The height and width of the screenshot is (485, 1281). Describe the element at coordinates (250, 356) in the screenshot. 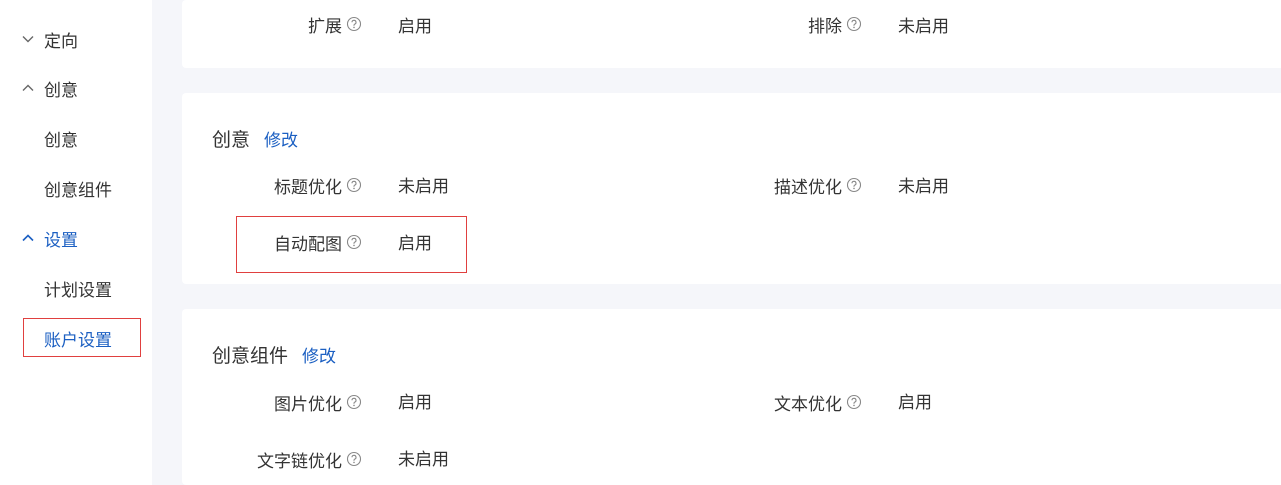

I see `section-title-text: 创意组件` at that location.